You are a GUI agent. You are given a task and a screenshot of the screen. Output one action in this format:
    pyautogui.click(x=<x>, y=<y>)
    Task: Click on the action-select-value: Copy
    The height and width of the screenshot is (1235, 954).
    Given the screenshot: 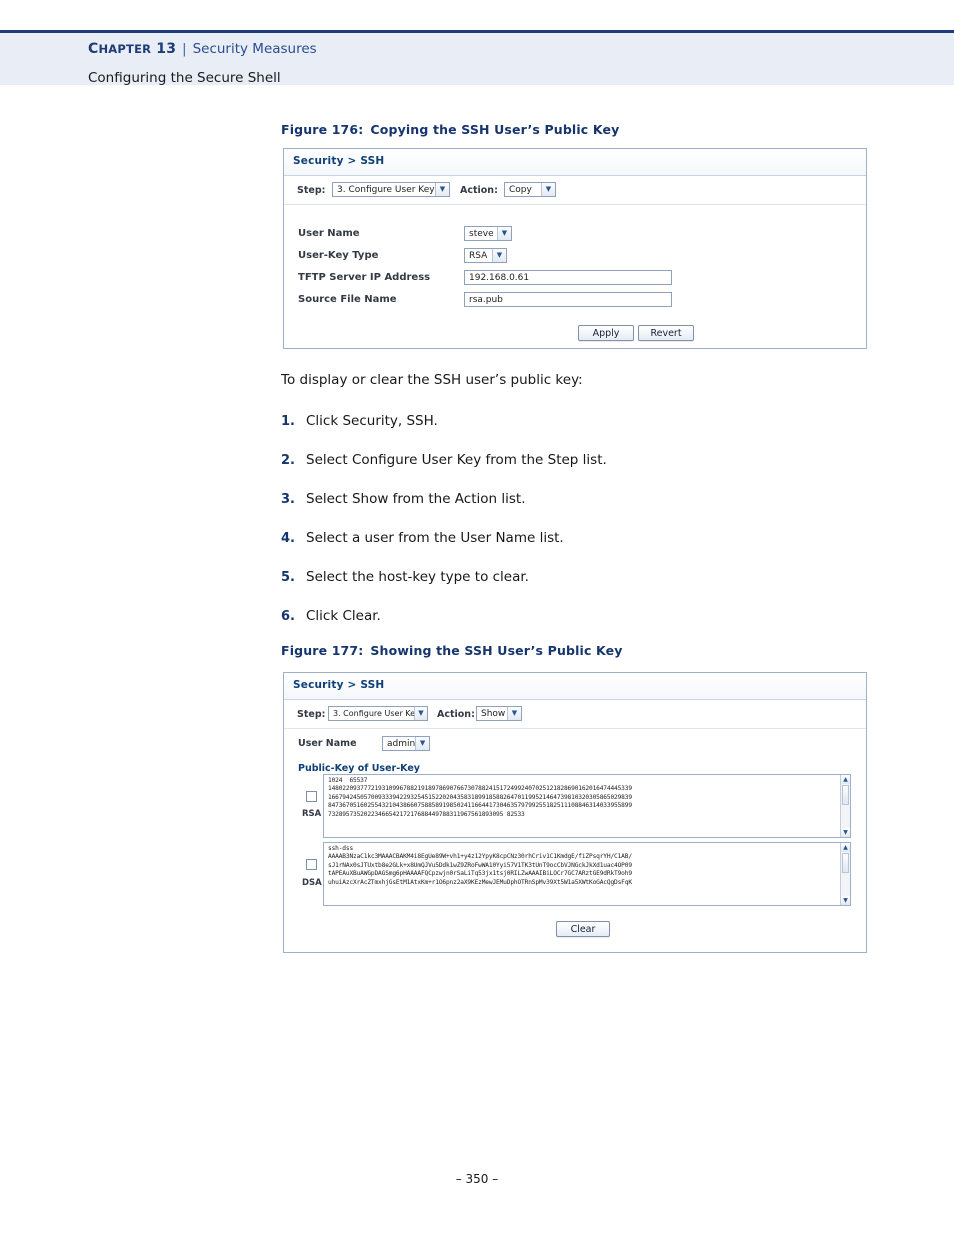 What is the action you would take?
    pyautogui.click(x=520, y=189)
    